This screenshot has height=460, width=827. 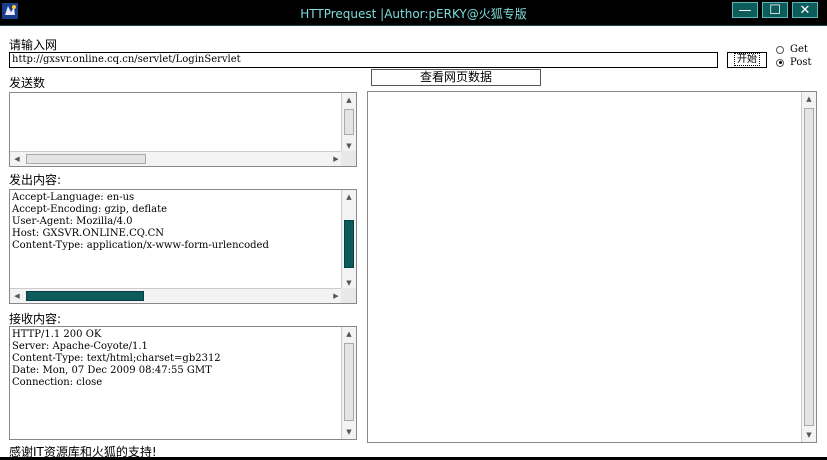 What do you see at coordinates (176, 158) in the screenshot?
I see `send-data-hscroll: ◀ ▶` at bounding box center [176, 158].